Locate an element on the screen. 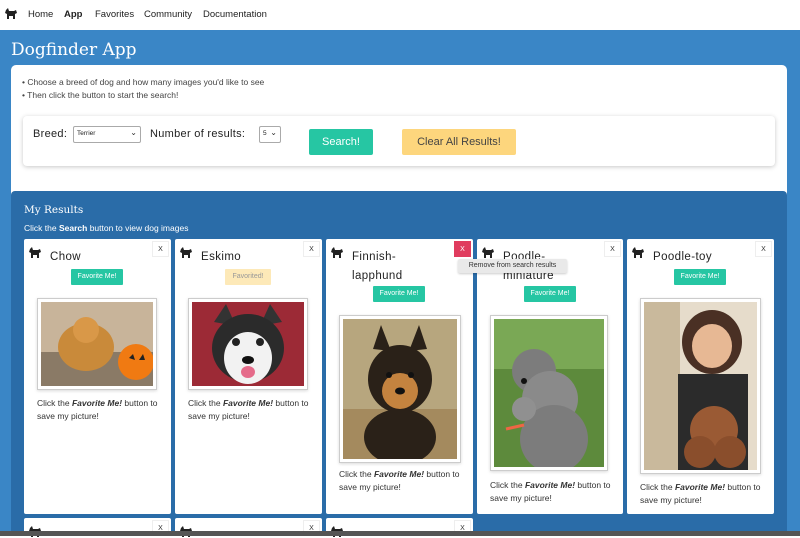 Image resolution: width=800 pixels, height=538 pixels. results-title: My Results is located at coordinates (54, 210).